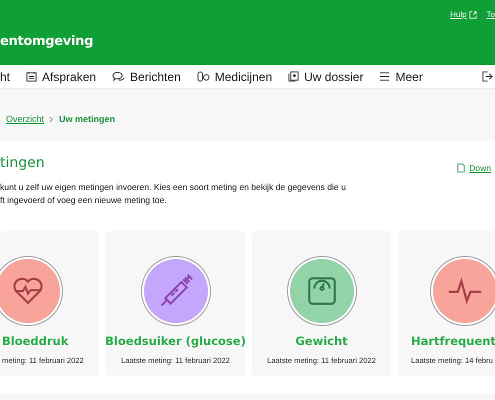  I want to click on nav-tab: Medicijnen, so click(234, 76).